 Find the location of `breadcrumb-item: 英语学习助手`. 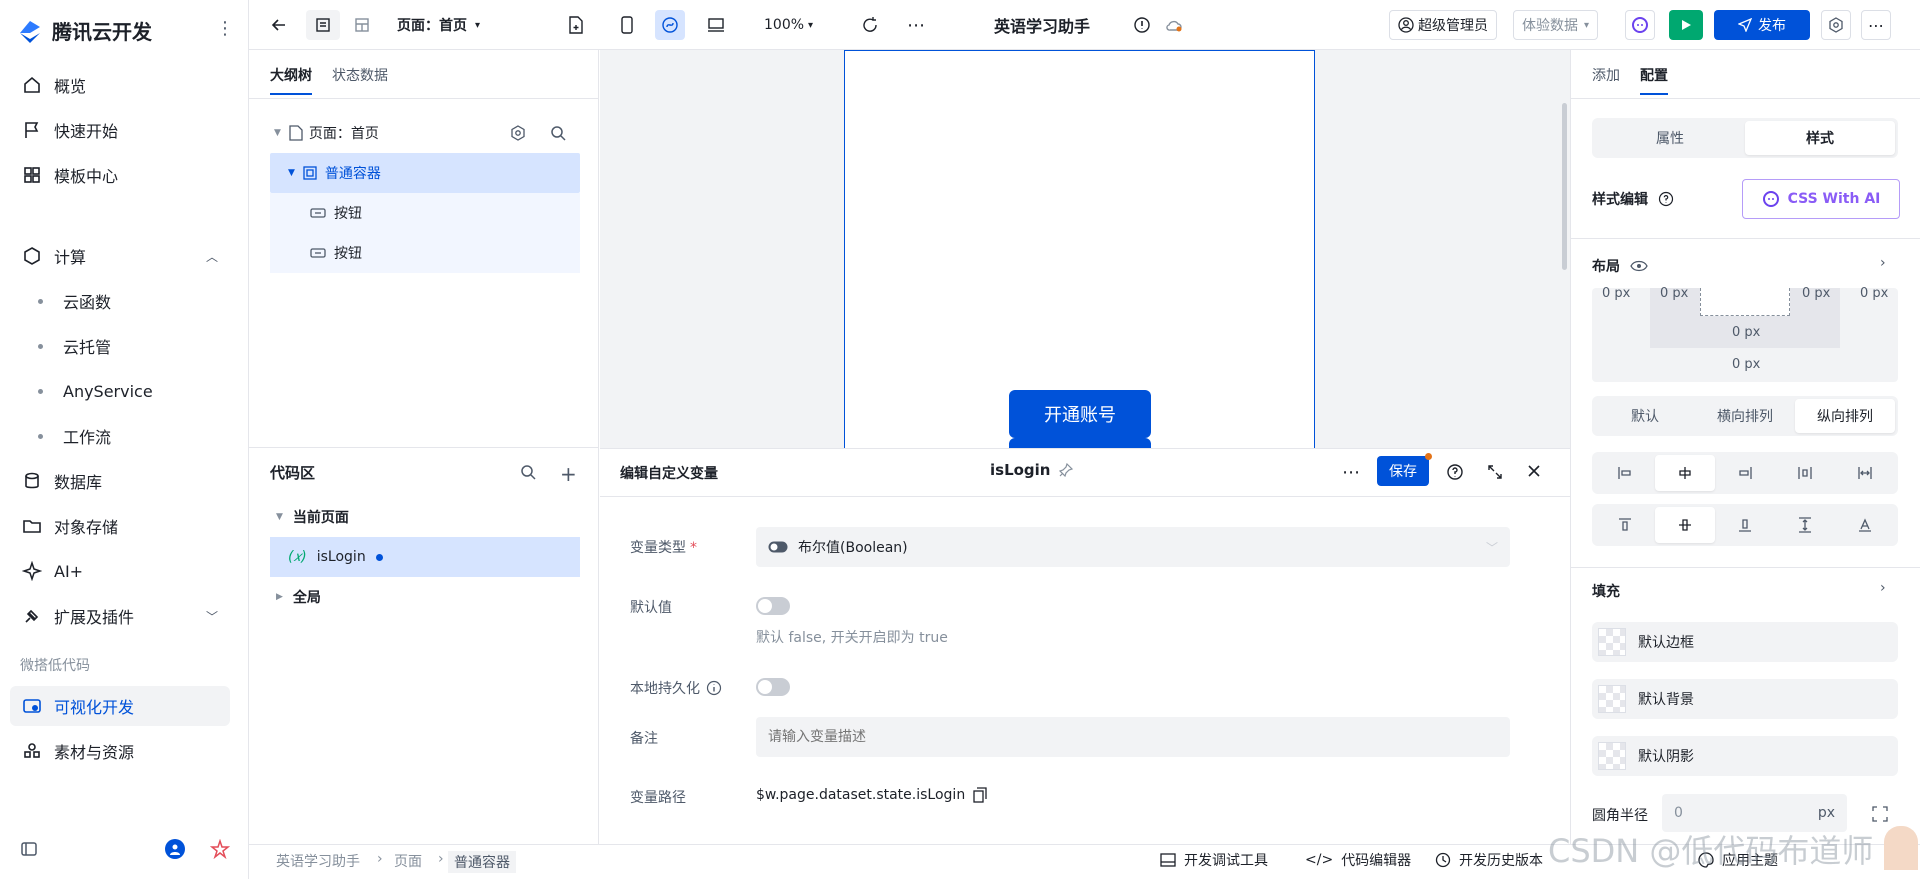

breadcrumb-item: 英语学习助手 is located at coordinates (318, 861).